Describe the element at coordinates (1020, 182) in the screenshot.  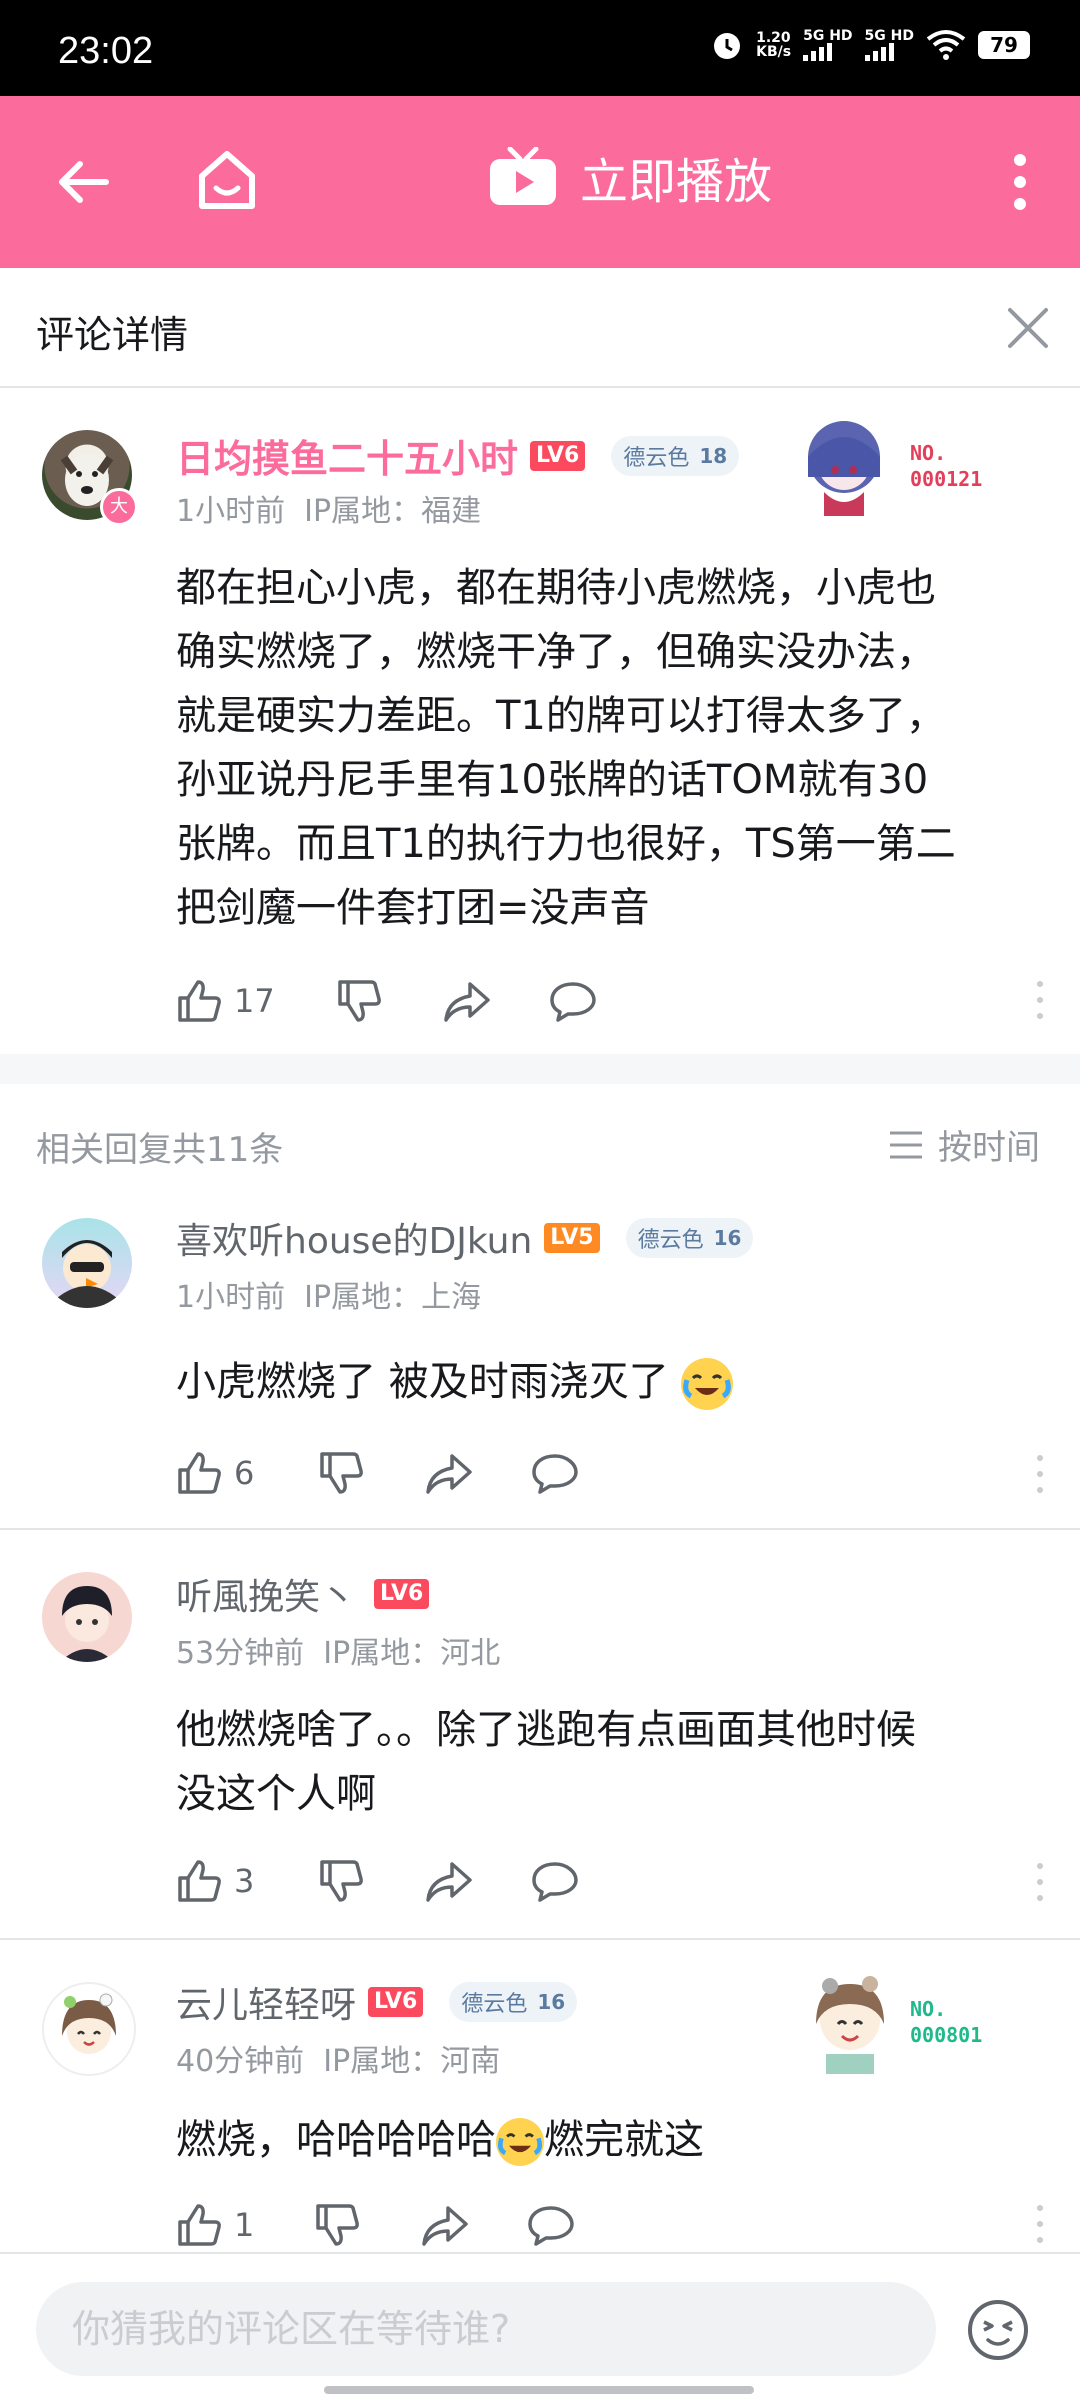
I see `more-icon` at that location.